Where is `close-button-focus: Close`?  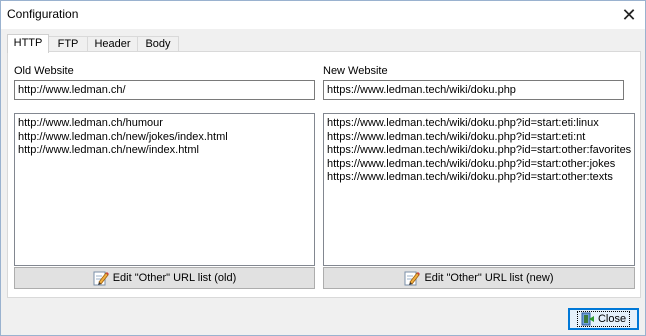
close-button-focus: Close is located at coordinates (603, 319).